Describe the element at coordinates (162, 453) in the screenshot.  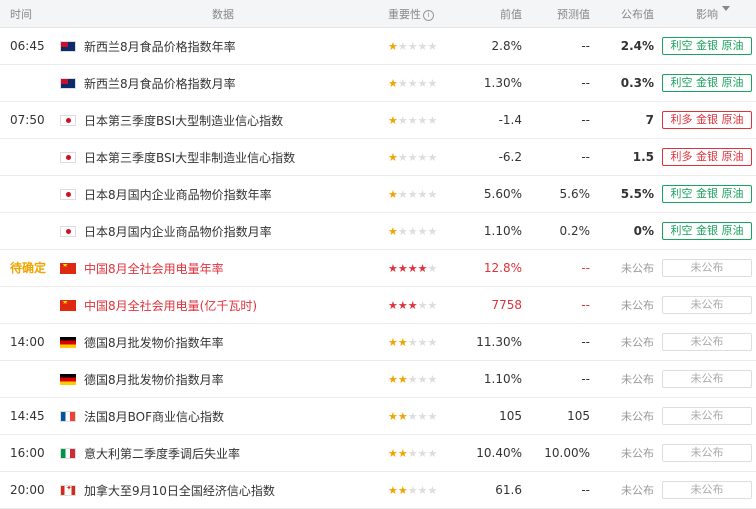
I see `indicator-name: 意大利第二季度季调后失业率` at that location.